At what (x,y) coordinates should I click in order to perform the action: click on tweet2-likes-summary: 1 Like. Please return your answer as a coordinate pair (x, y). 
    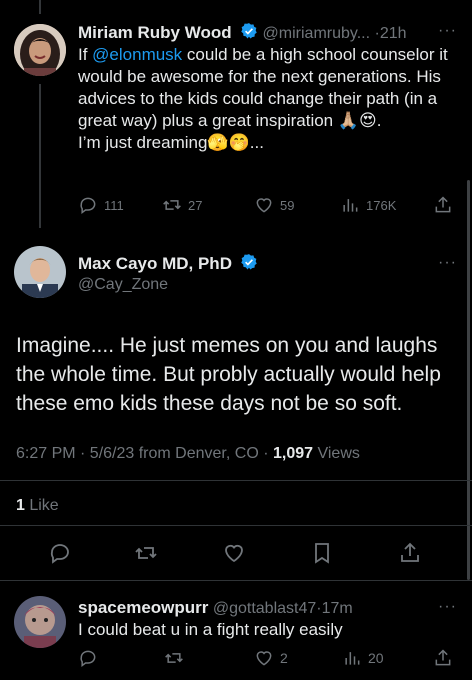
    Looking at the image, I should click on (37, 506).